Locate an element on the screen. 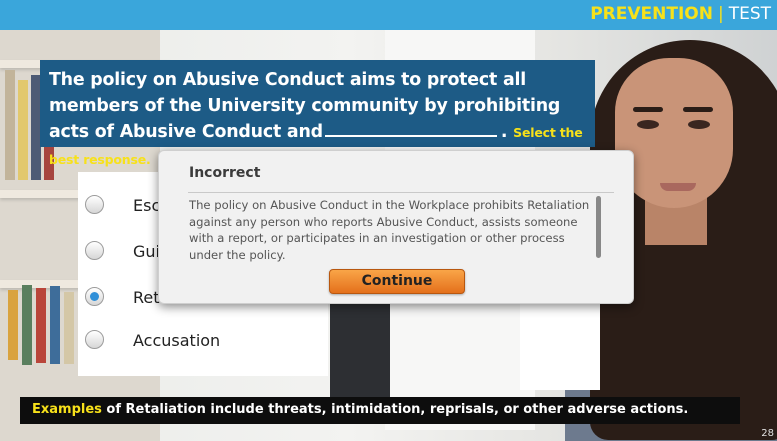 The width and height of the screenshot is (777, 441). section-title-sub: TEST is located at coordinates (749, 14).